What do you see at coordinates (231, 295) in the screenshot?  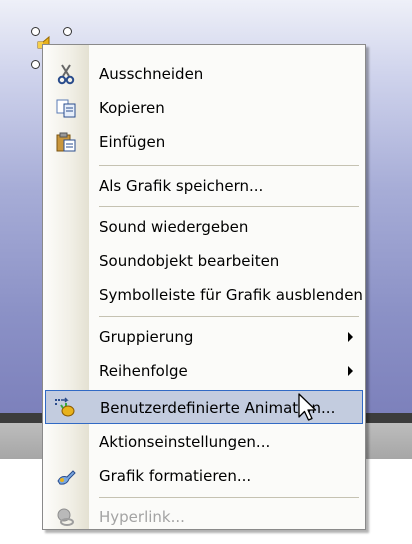 I see `menu-item-label: Symbolleiste für Grafik ausblenden` at bounding box center [231, 295].